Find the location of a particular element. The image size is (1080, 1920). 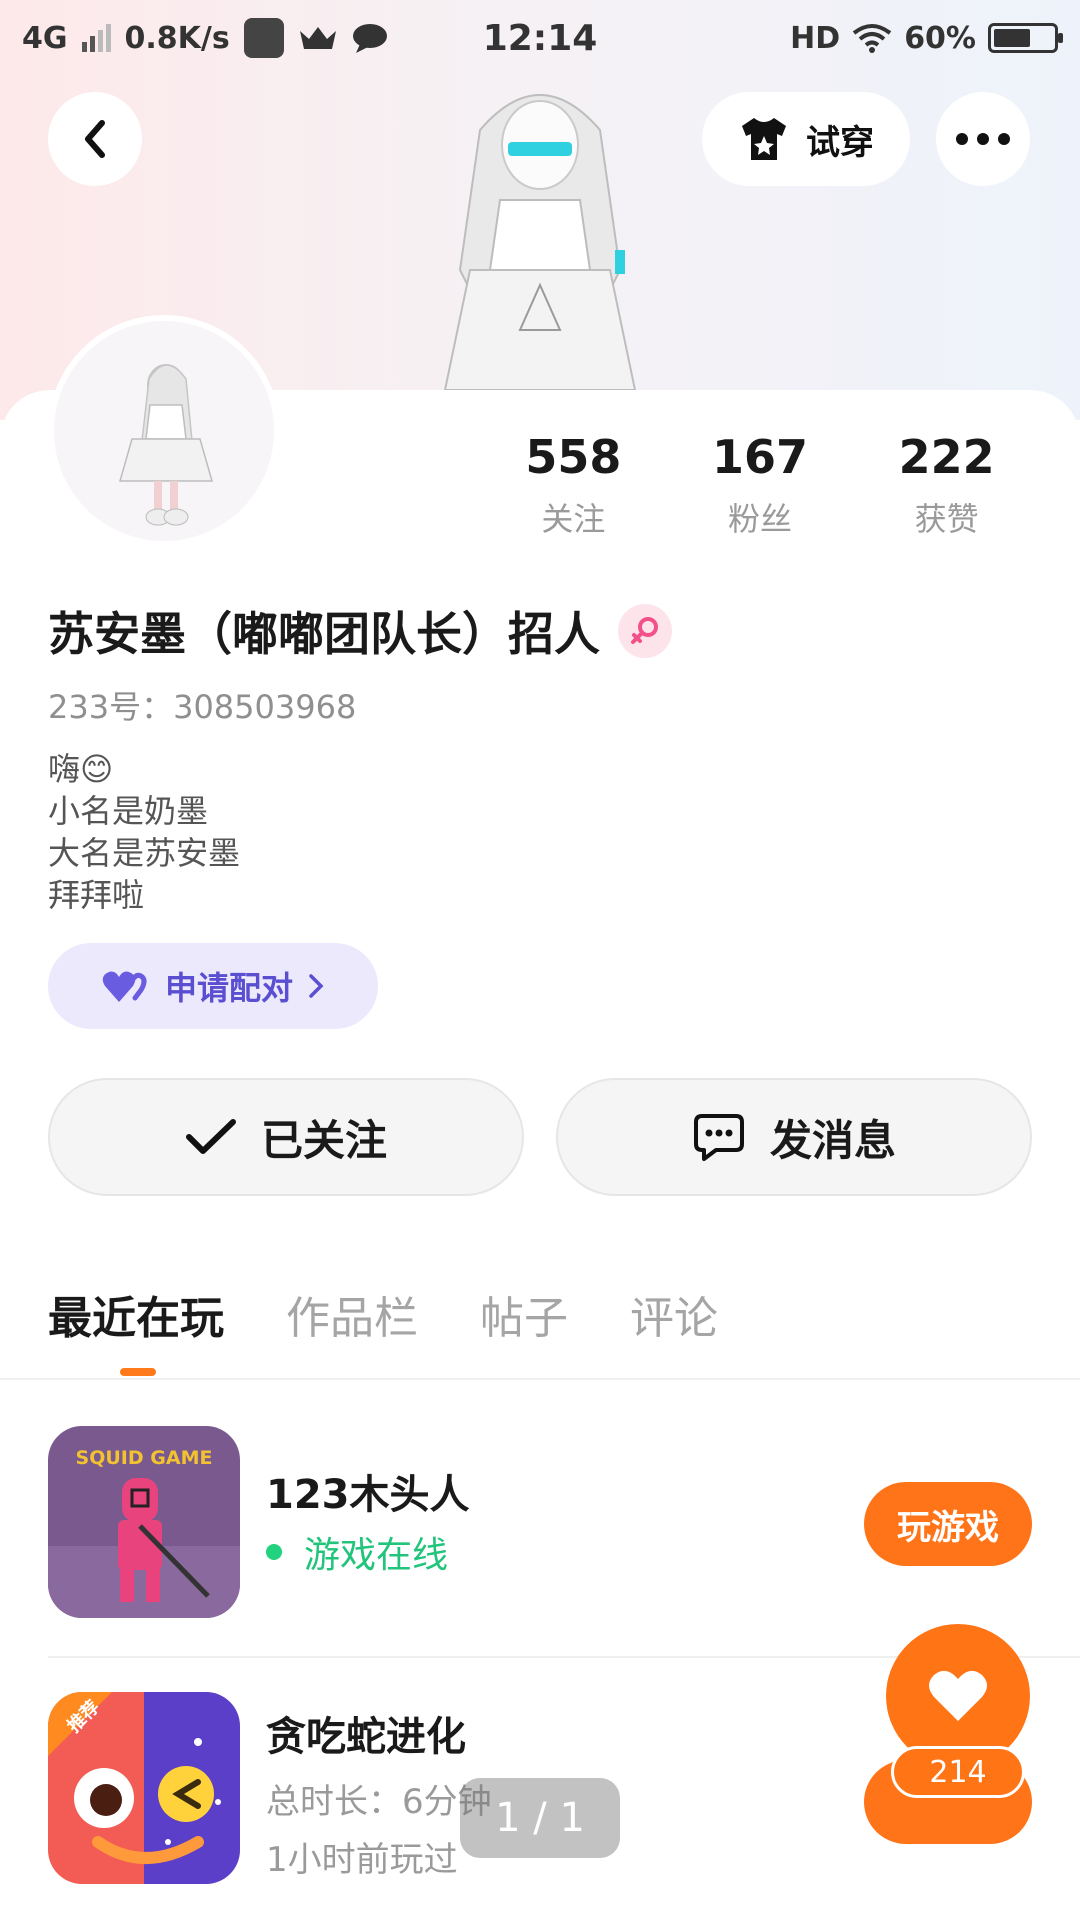

more-button is located at coordinates (983, 139).